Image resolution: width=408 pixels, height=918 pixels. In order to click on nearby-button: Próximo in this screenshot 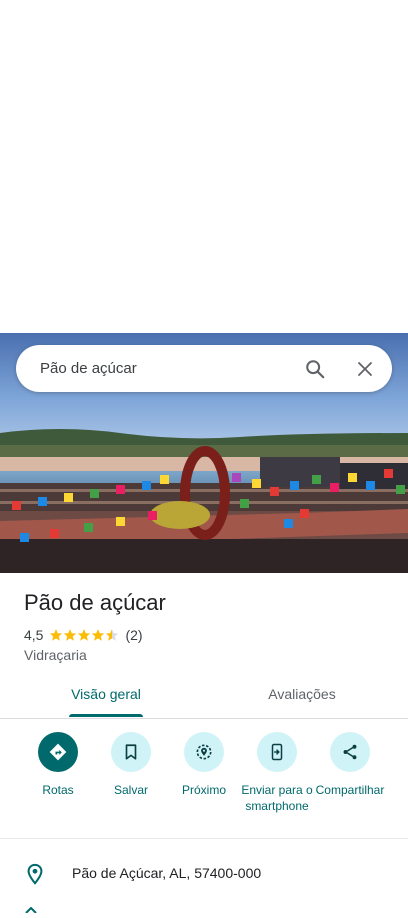, I will do `click(204, 764)`.